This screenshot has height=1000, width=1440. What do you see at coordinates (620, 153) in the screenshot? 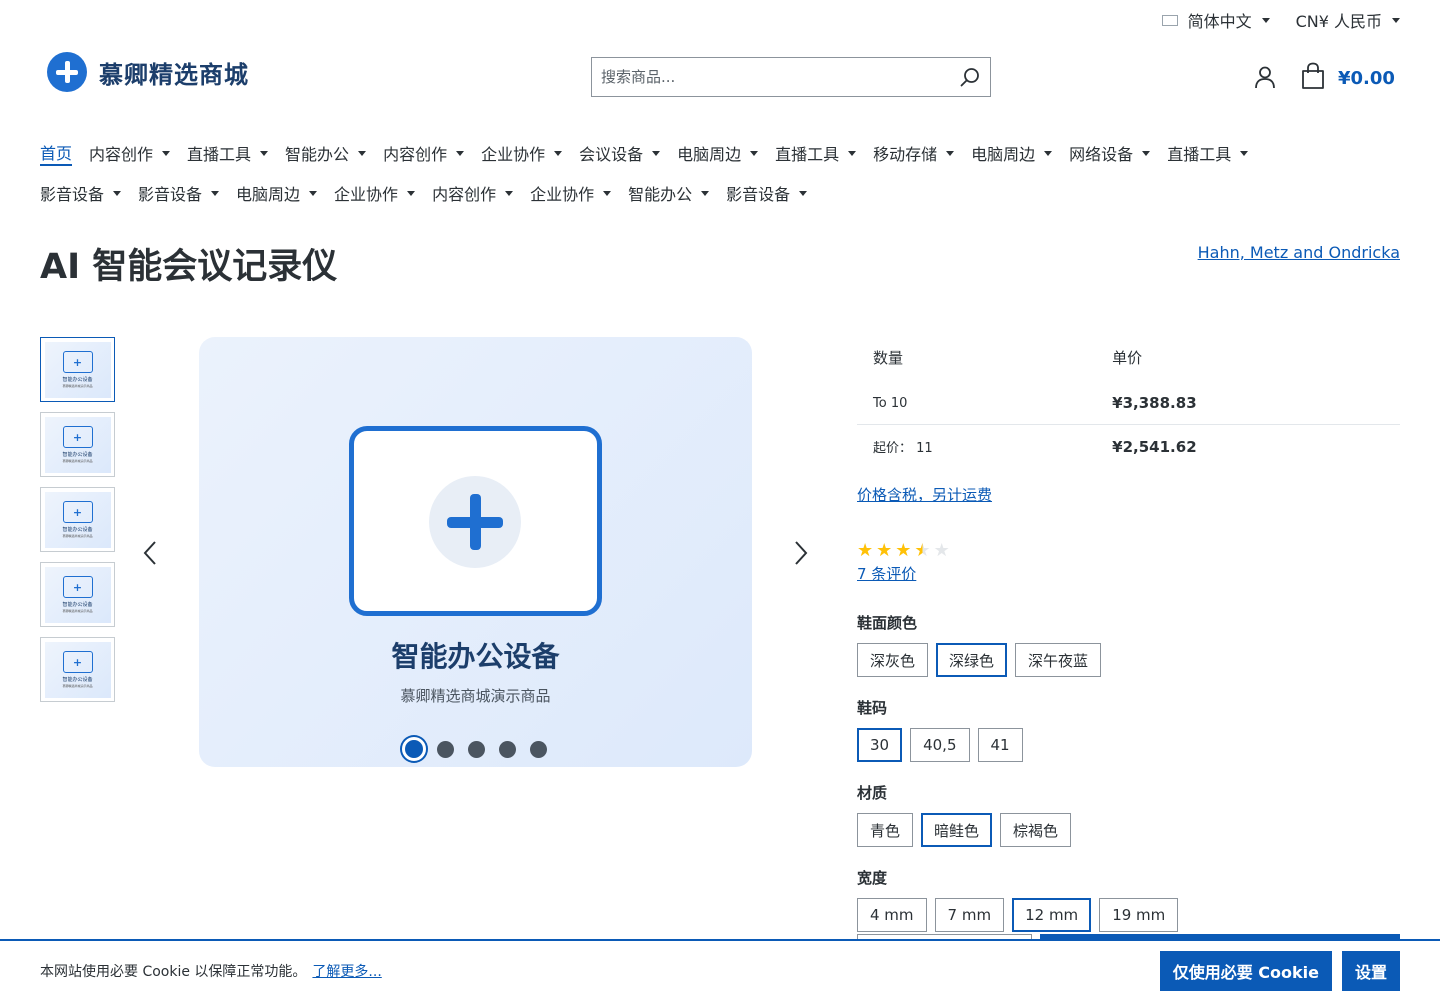
I see `nav-item: 会议设备` at bounding box center [620, 153].